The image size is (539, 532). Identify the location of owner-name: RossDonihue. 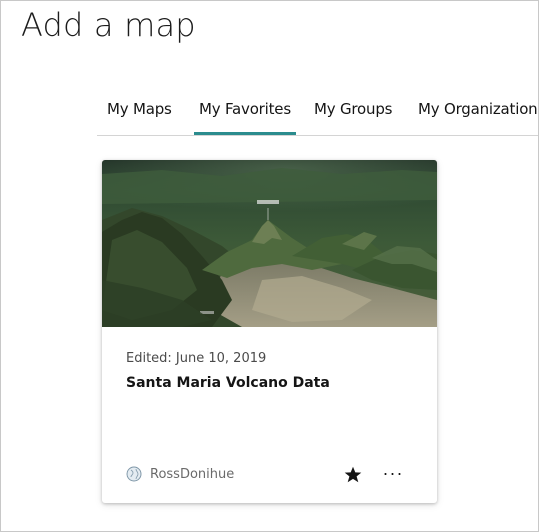
(192, 474).